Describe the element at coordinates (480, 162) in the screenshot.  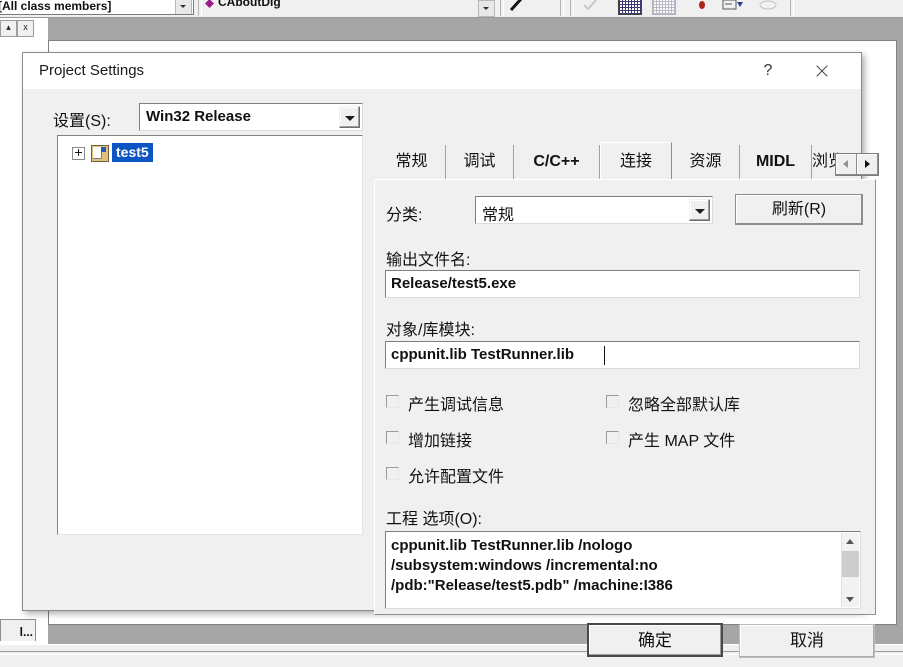
I see `tab-debug: 调试` at that location.